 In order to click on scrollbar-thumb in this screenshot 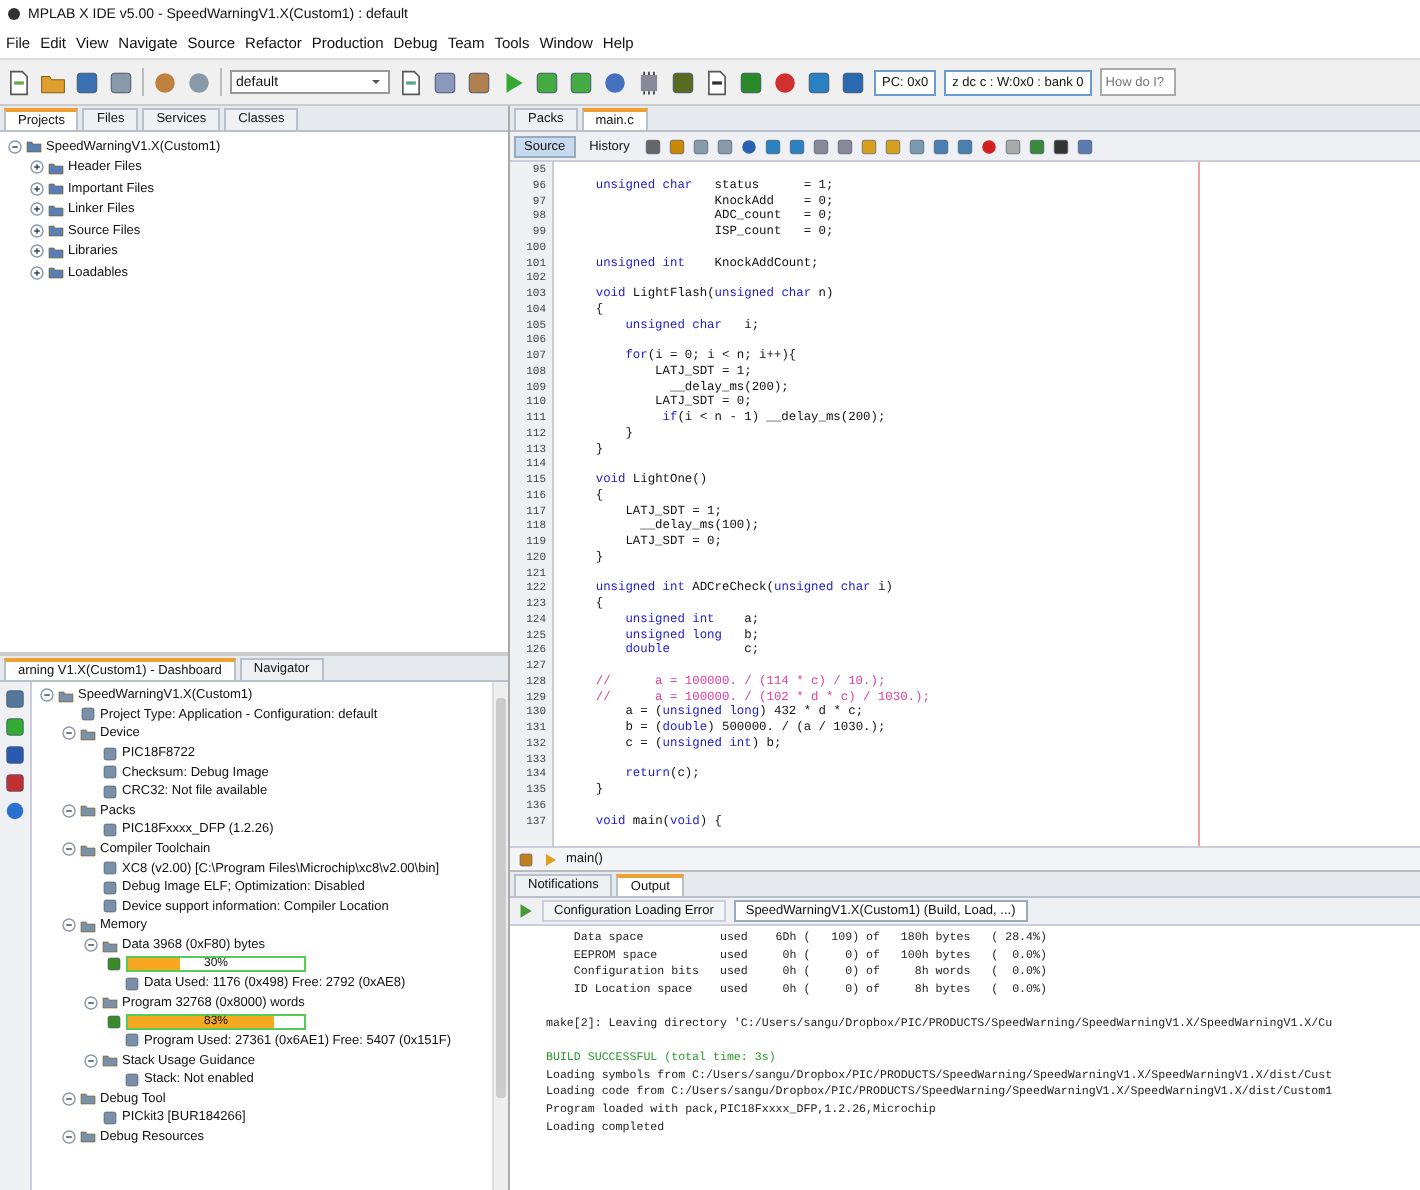, I will do `click(501, 898)`.